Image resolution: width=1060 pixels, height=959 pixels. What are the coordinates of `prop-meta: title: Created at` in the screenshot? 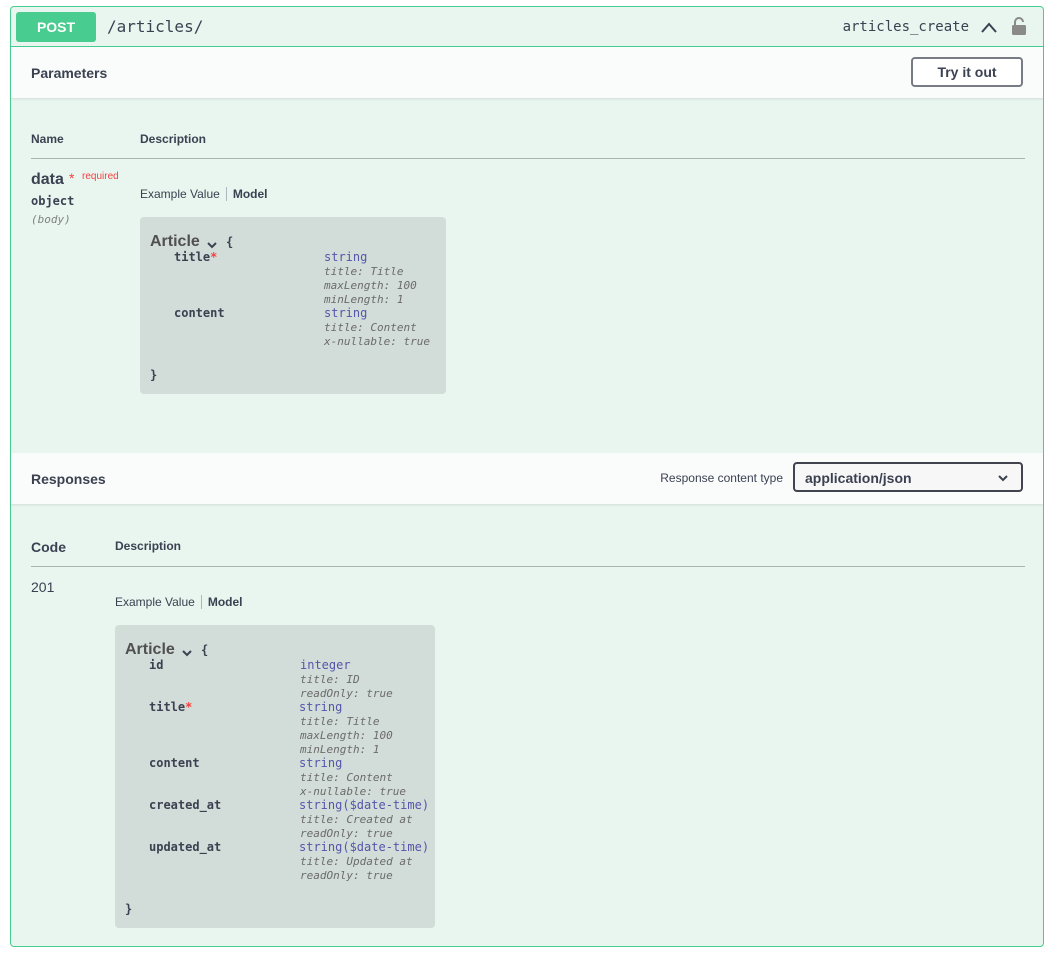 It's located at (356, 819).